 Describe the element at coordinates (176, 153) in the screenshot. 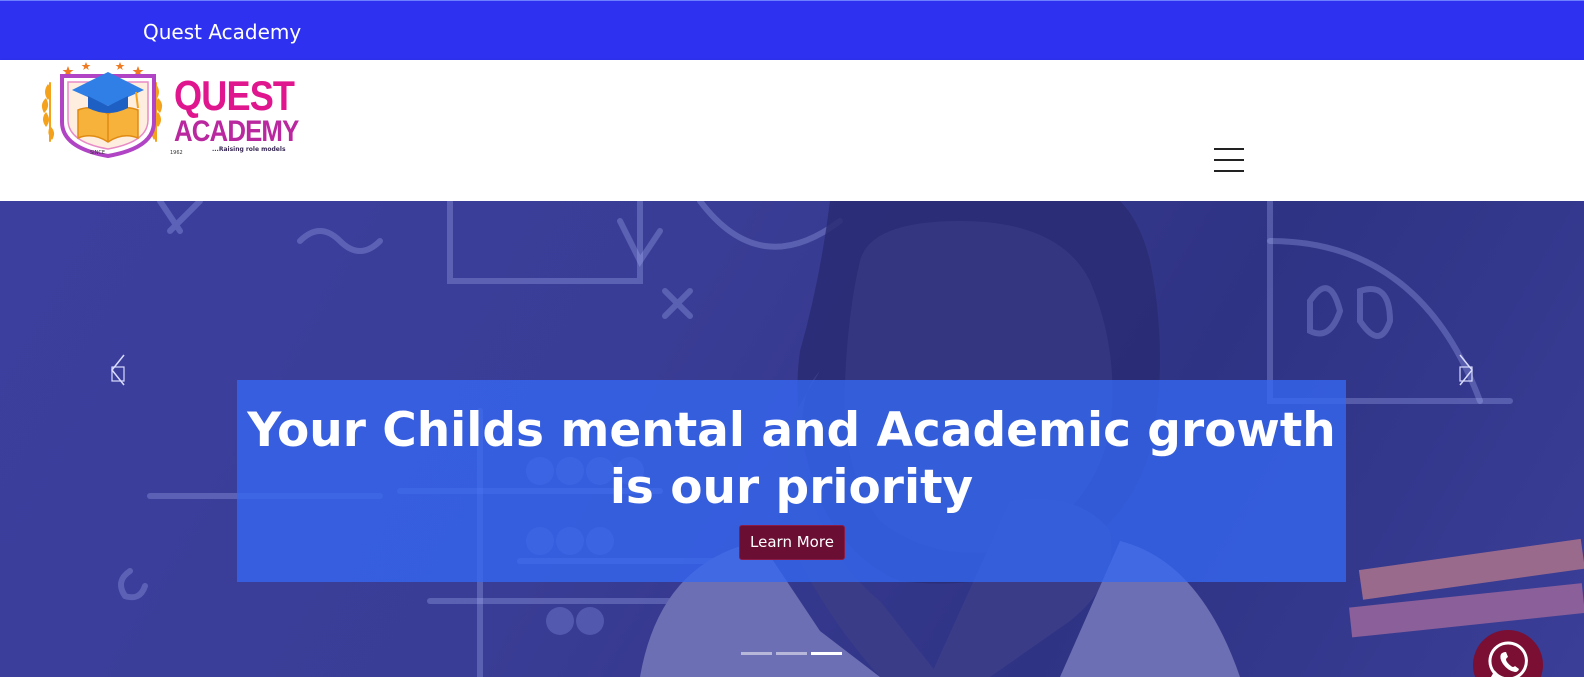

I see `logo-year-label: 1962` at that location.